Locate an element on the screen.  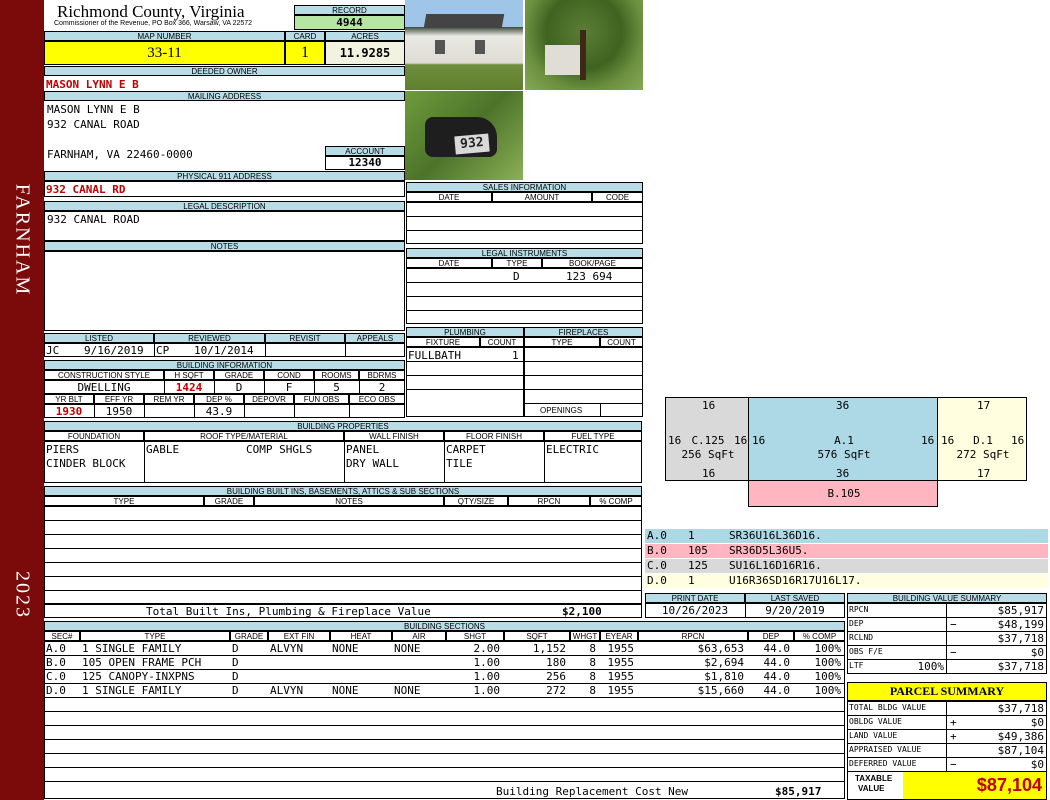
house-photo is located at coordinates (464, 45).